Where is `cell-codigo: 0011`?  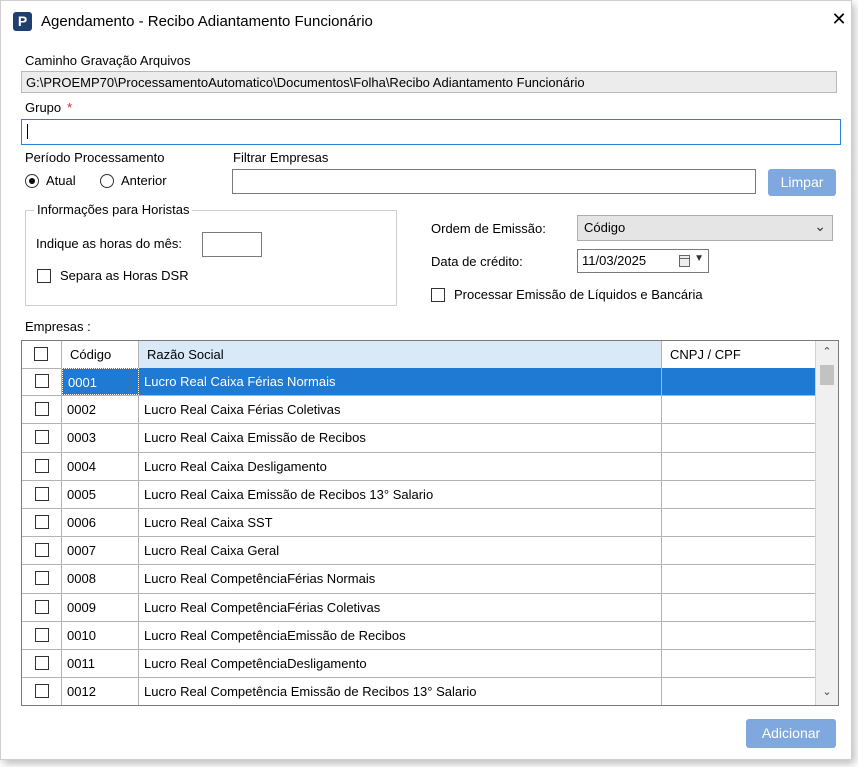 cell-codigo: 0011 is located at coordinates (100, 663).